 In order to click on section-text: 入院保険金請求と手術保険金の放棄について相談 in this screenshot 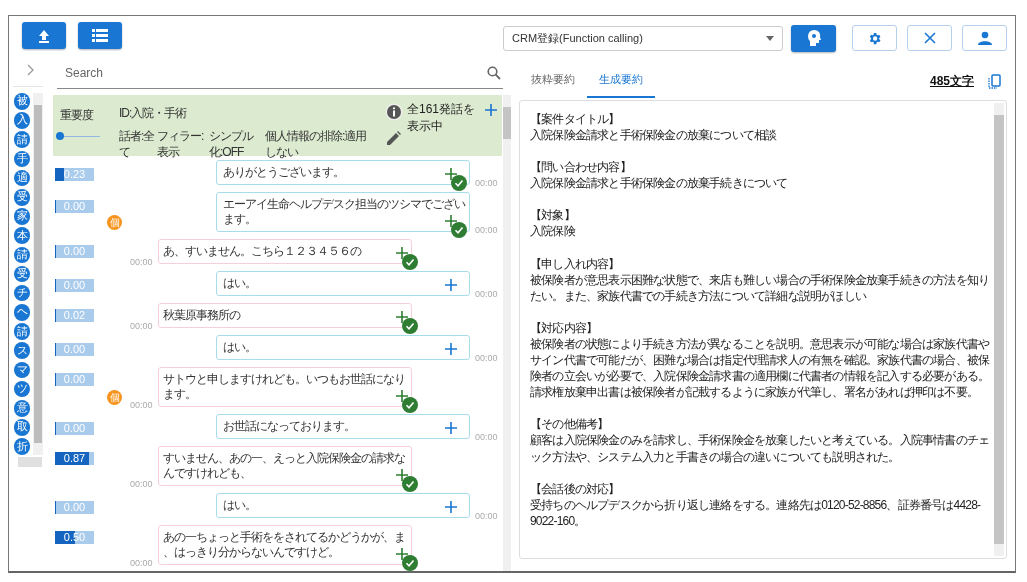, I will do `click(654, 135)`.